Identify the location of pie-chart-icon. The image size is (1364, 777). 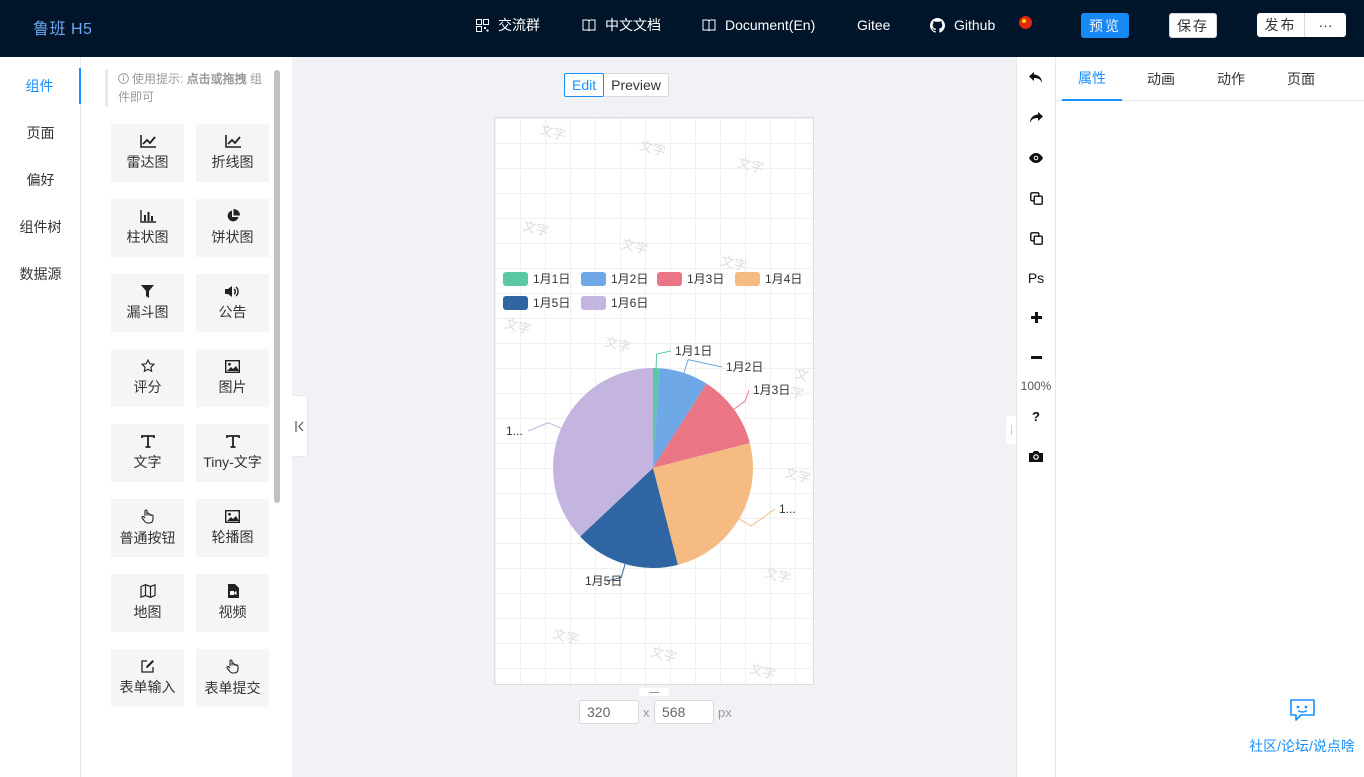
(233, 215).